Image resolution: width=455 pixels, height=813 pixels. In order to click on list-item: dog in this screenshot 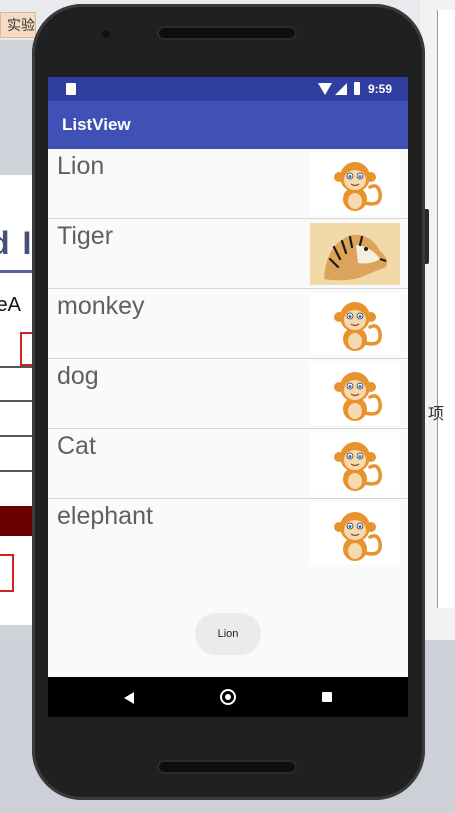, I will do `click(228, 394)`.